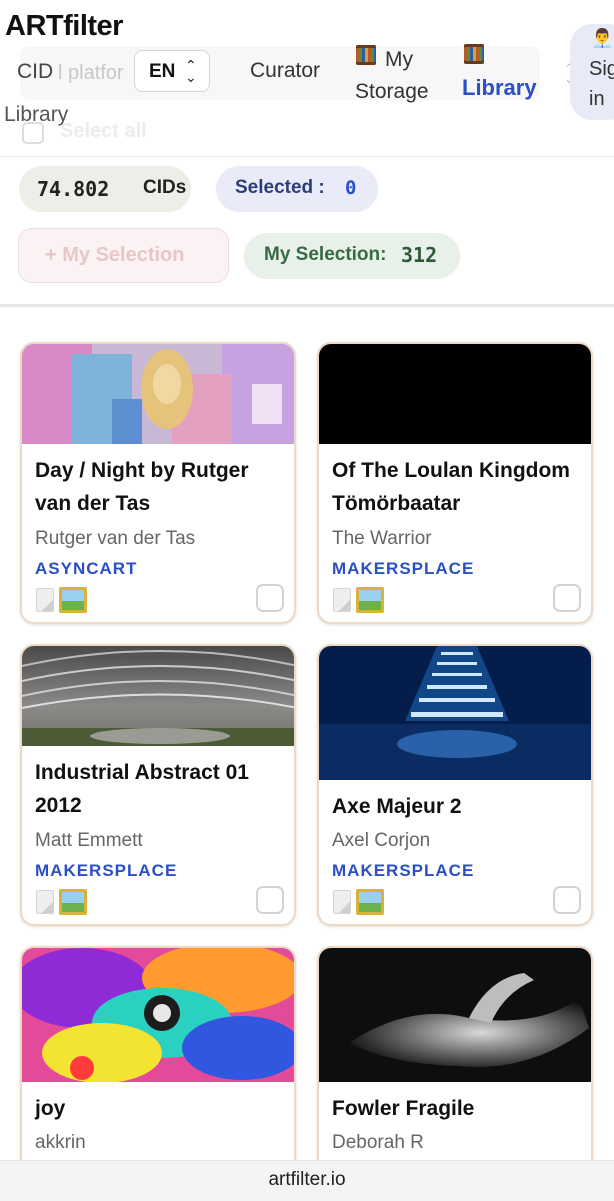  What do you see at coordinates (33, 133) in the screenshot?
I see `select-all-checkbox` at bounding box center [33, 133].